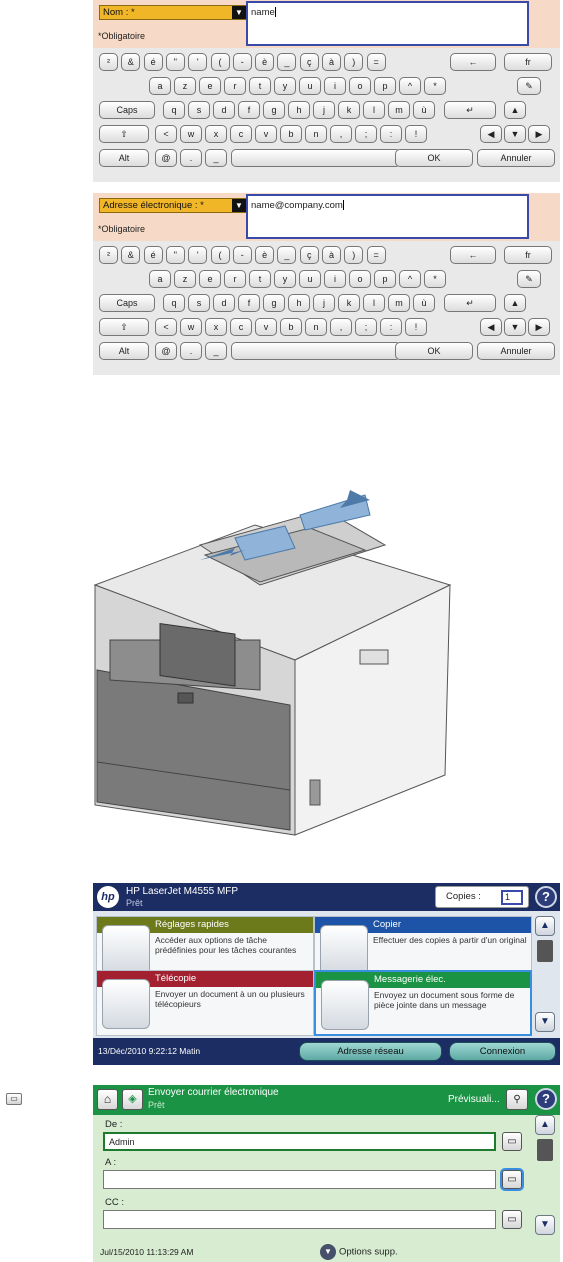  What do you see at coordinates (199, 110) in the screenshot?
I see `key: s` at bounding box center [199, 110].